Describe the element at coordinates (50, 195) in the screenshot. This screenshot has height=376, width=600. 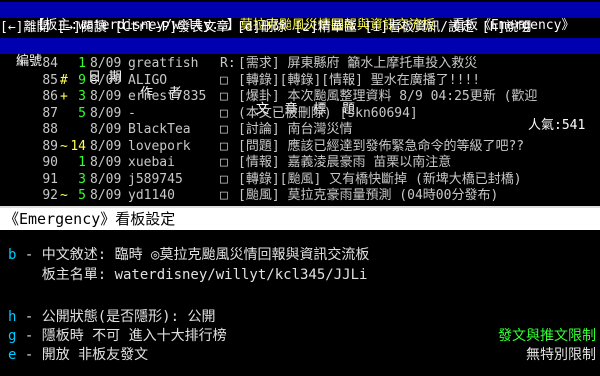
I see `article-number: 92` at that location.